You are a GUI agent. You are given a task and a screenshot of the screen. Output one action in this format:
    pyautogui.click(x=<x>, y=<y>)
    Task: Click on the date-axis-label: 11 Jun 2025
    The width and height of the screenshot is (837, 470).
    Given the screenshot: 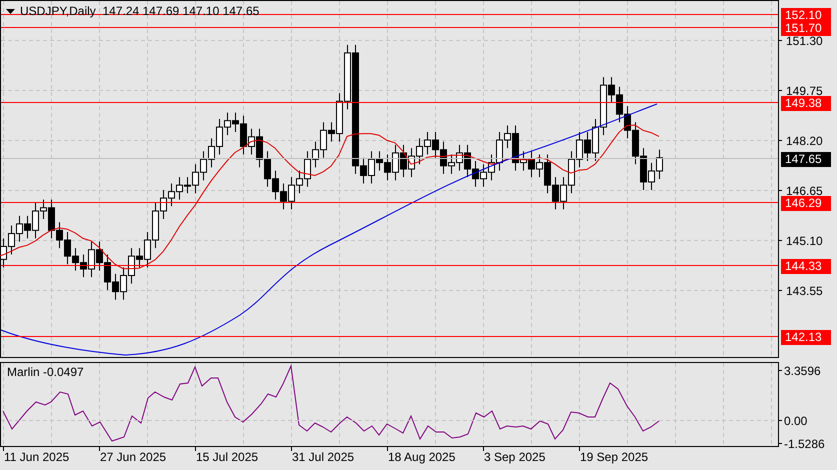 What is the action you would take?
    pyautogui.click(x=37, y=457)
    